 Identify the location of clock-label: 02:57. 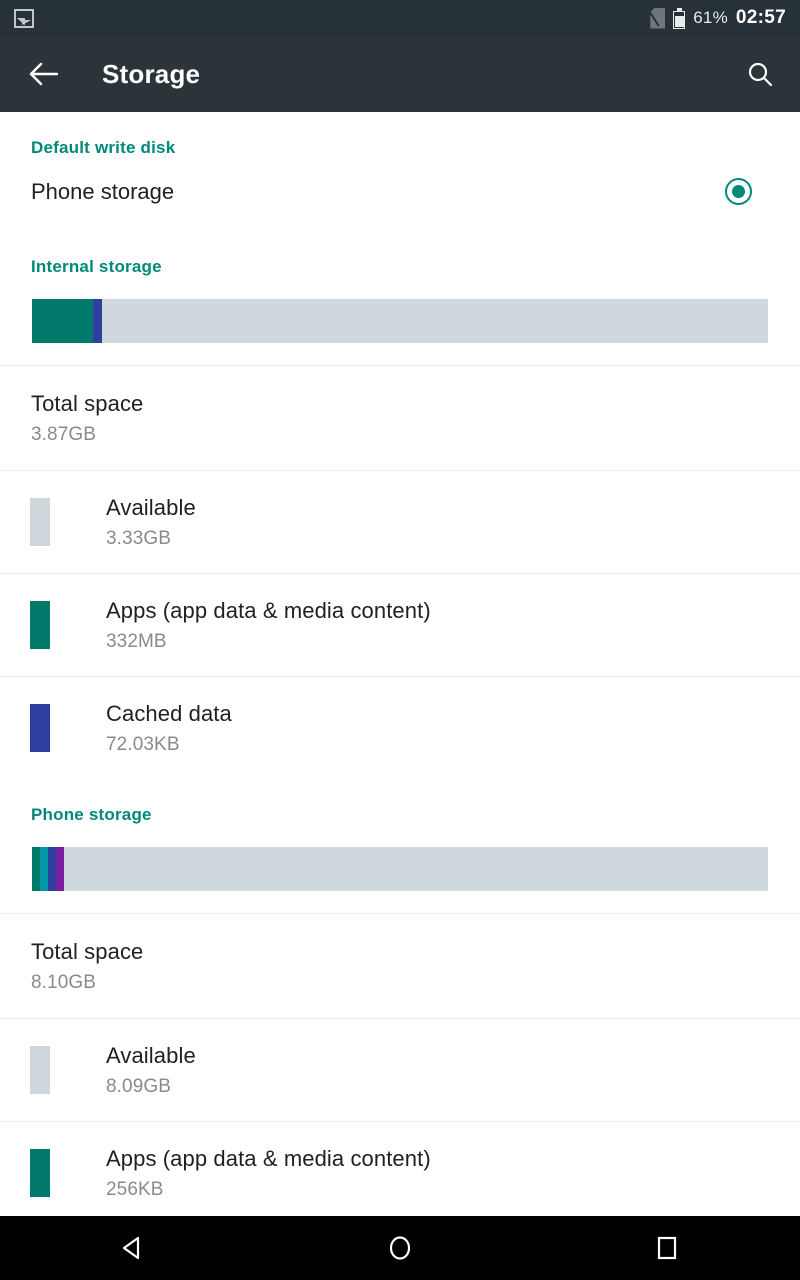
(760, 17).